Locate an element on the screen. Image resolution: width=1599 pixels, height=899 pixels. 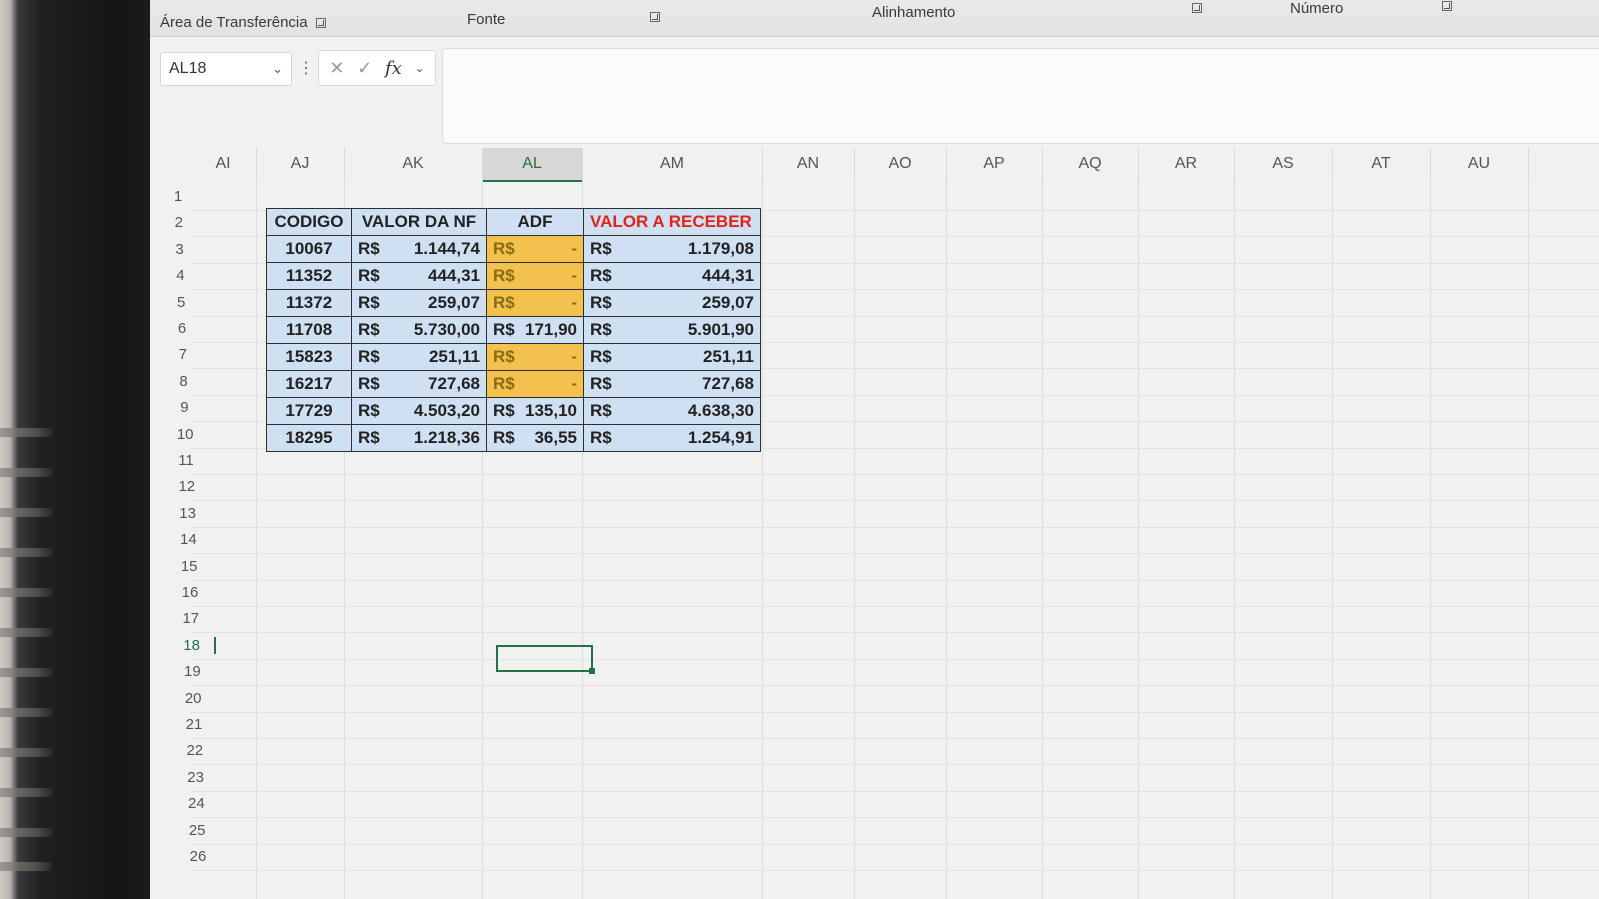
header-codigo: CODIGO is located at coordinates (309, 222).